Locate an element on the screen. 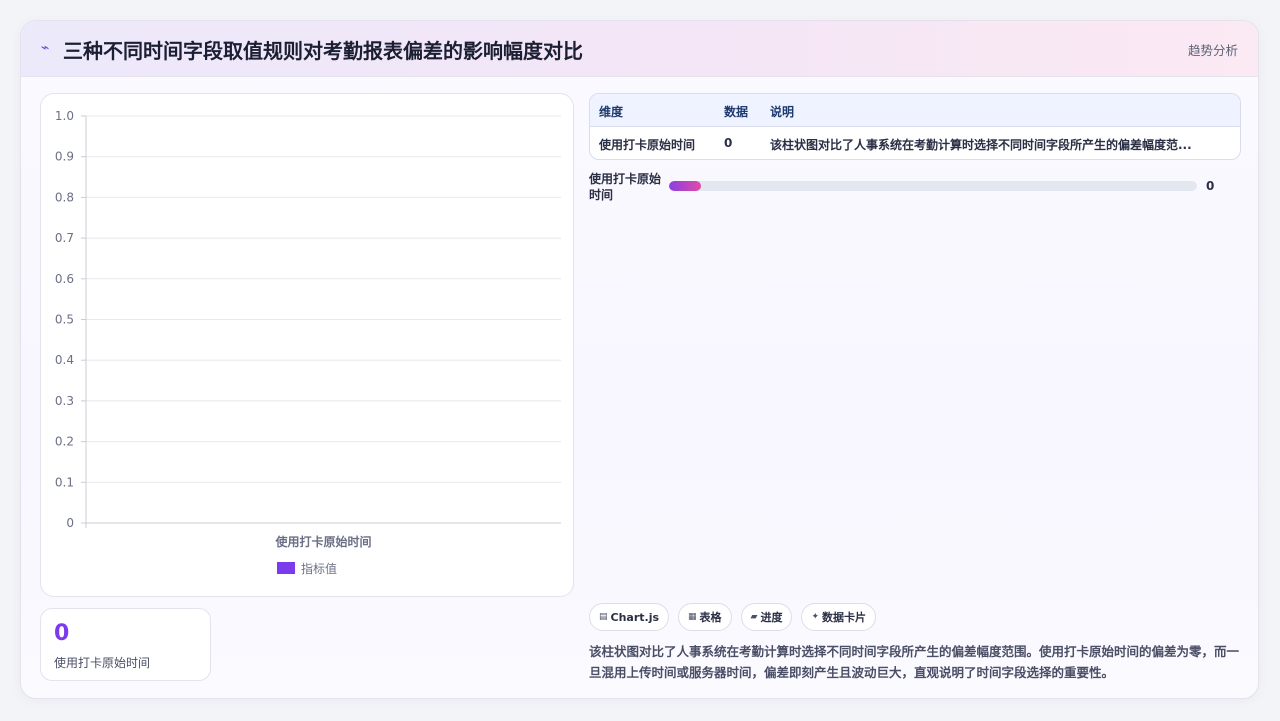 This screenshot has width=1280, height=721. table-header-data: 数据 is located at coordinates (736, 112).